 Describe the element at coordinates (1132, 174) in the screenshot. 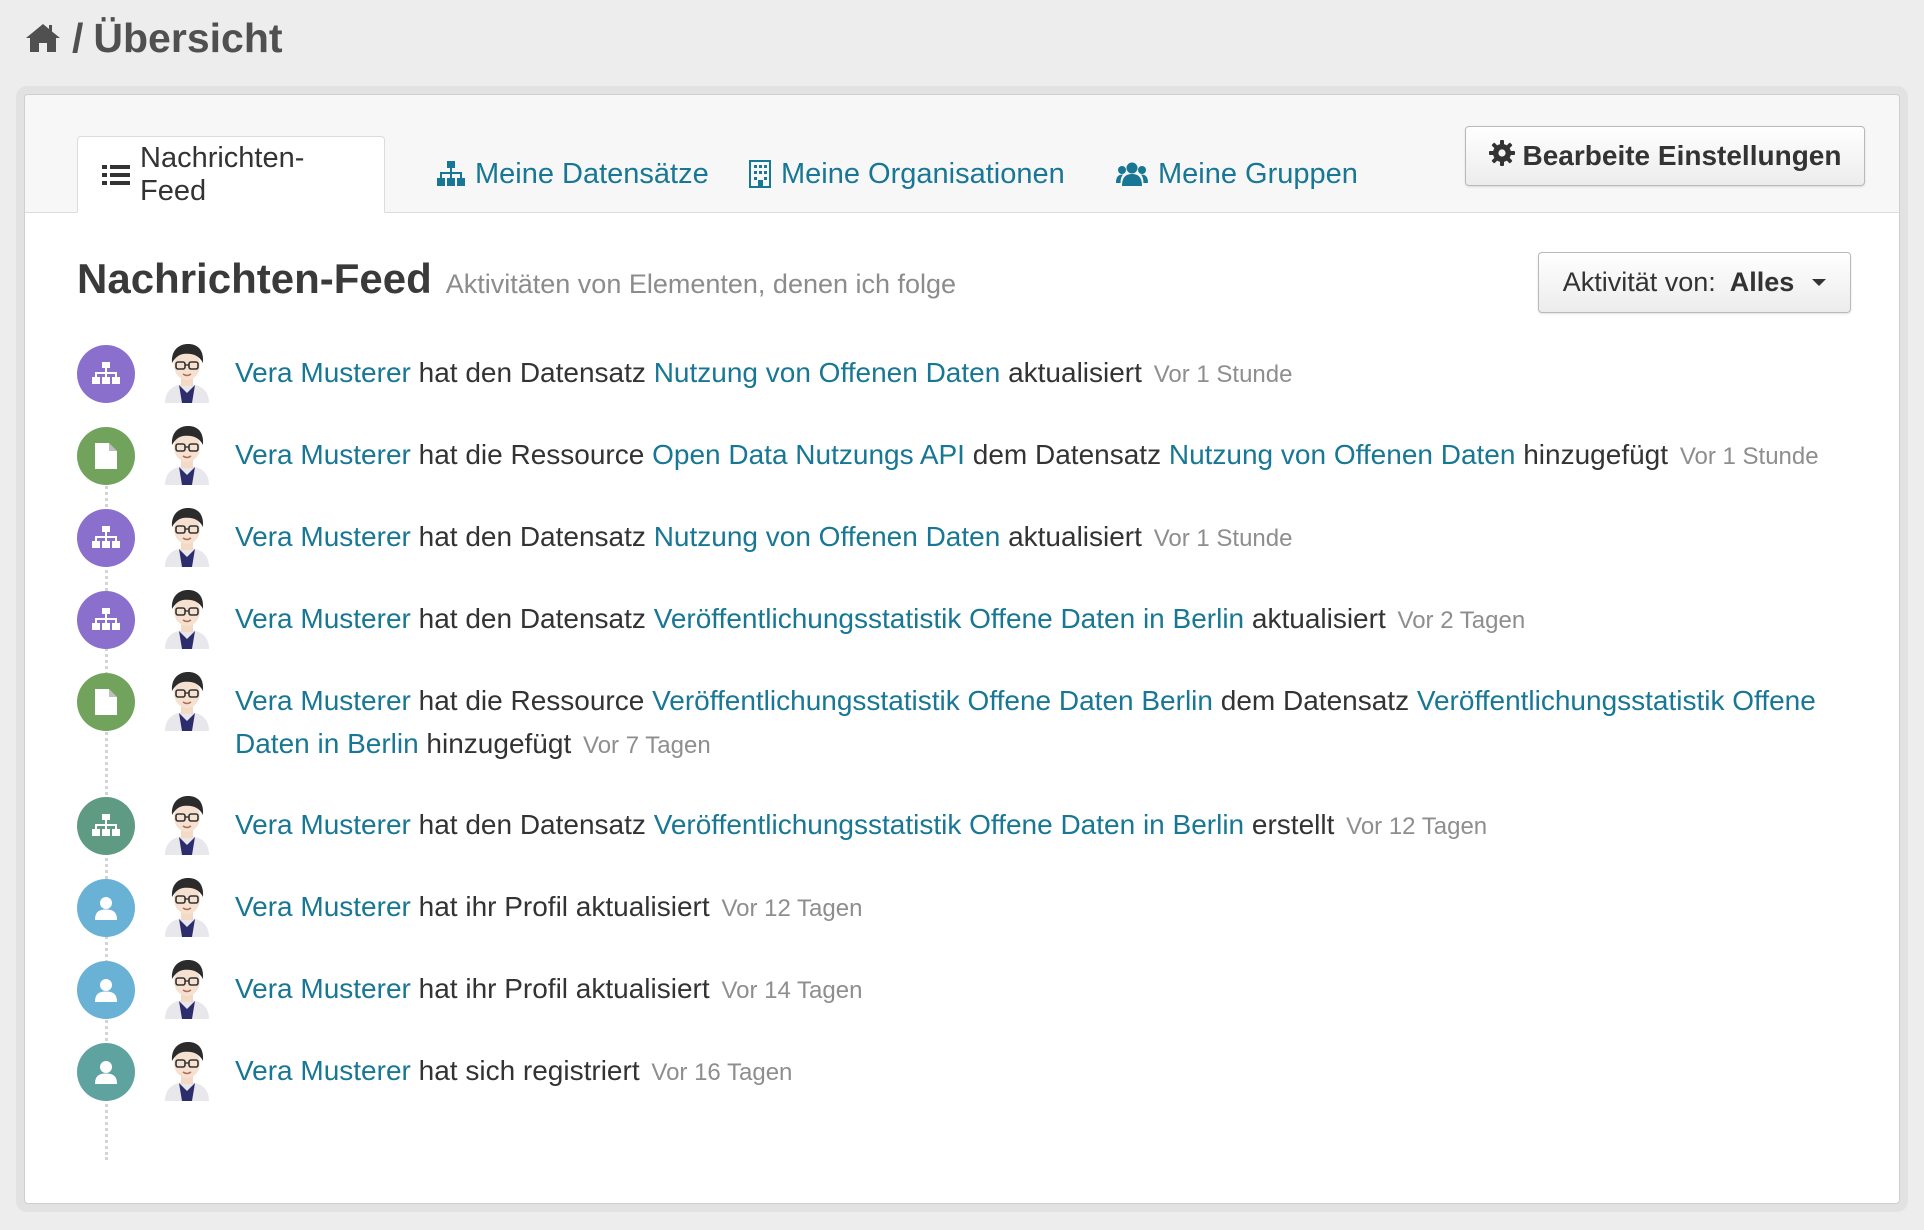

I see `group-icon` at that location.